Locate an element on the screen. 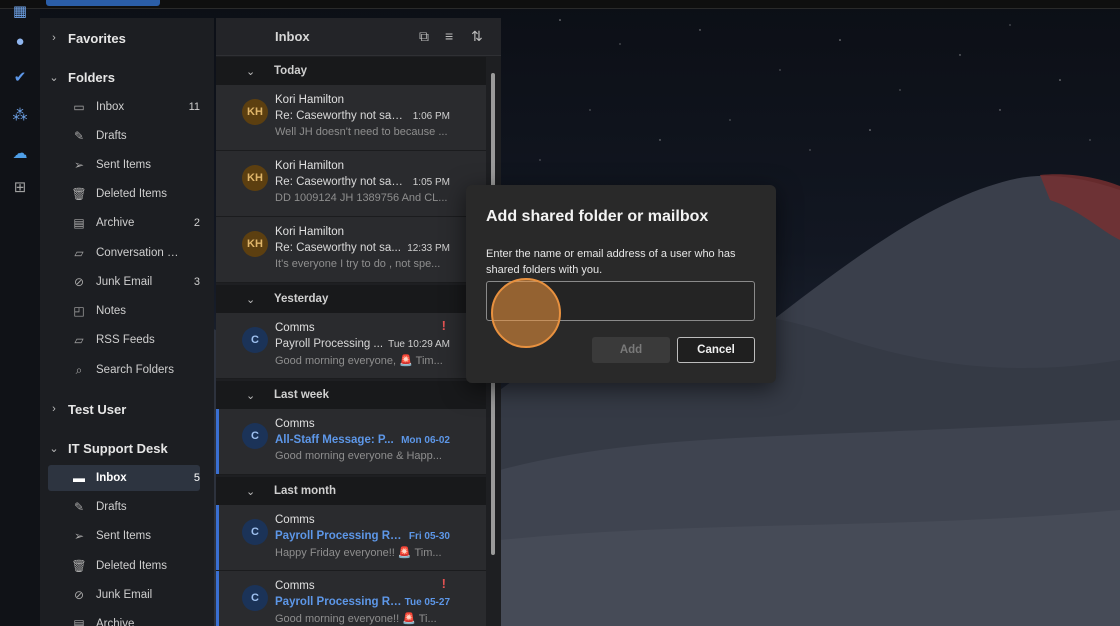  top-bar-button is located at coordinates (103, 3).